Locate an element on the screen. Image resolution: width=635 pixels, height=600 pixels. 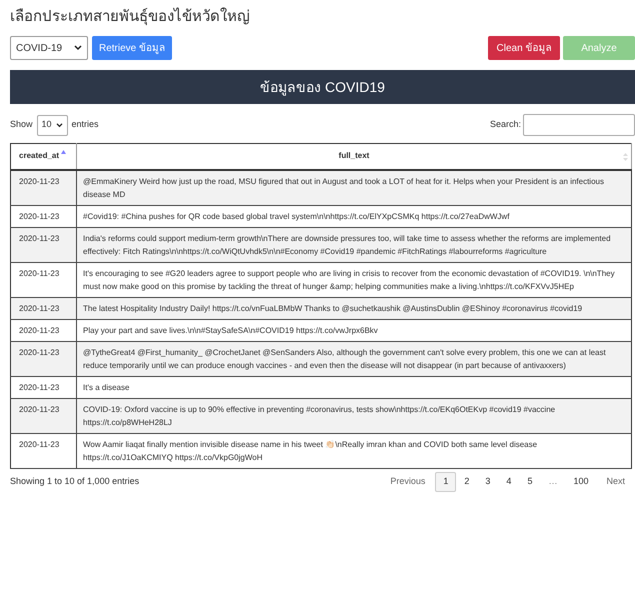
text-cell: Play your part and save lives.\n\n#StaySafeSA\n#COVID19 https://t.co/vwJrpx6Bkv is located at coordinates (354, 330).